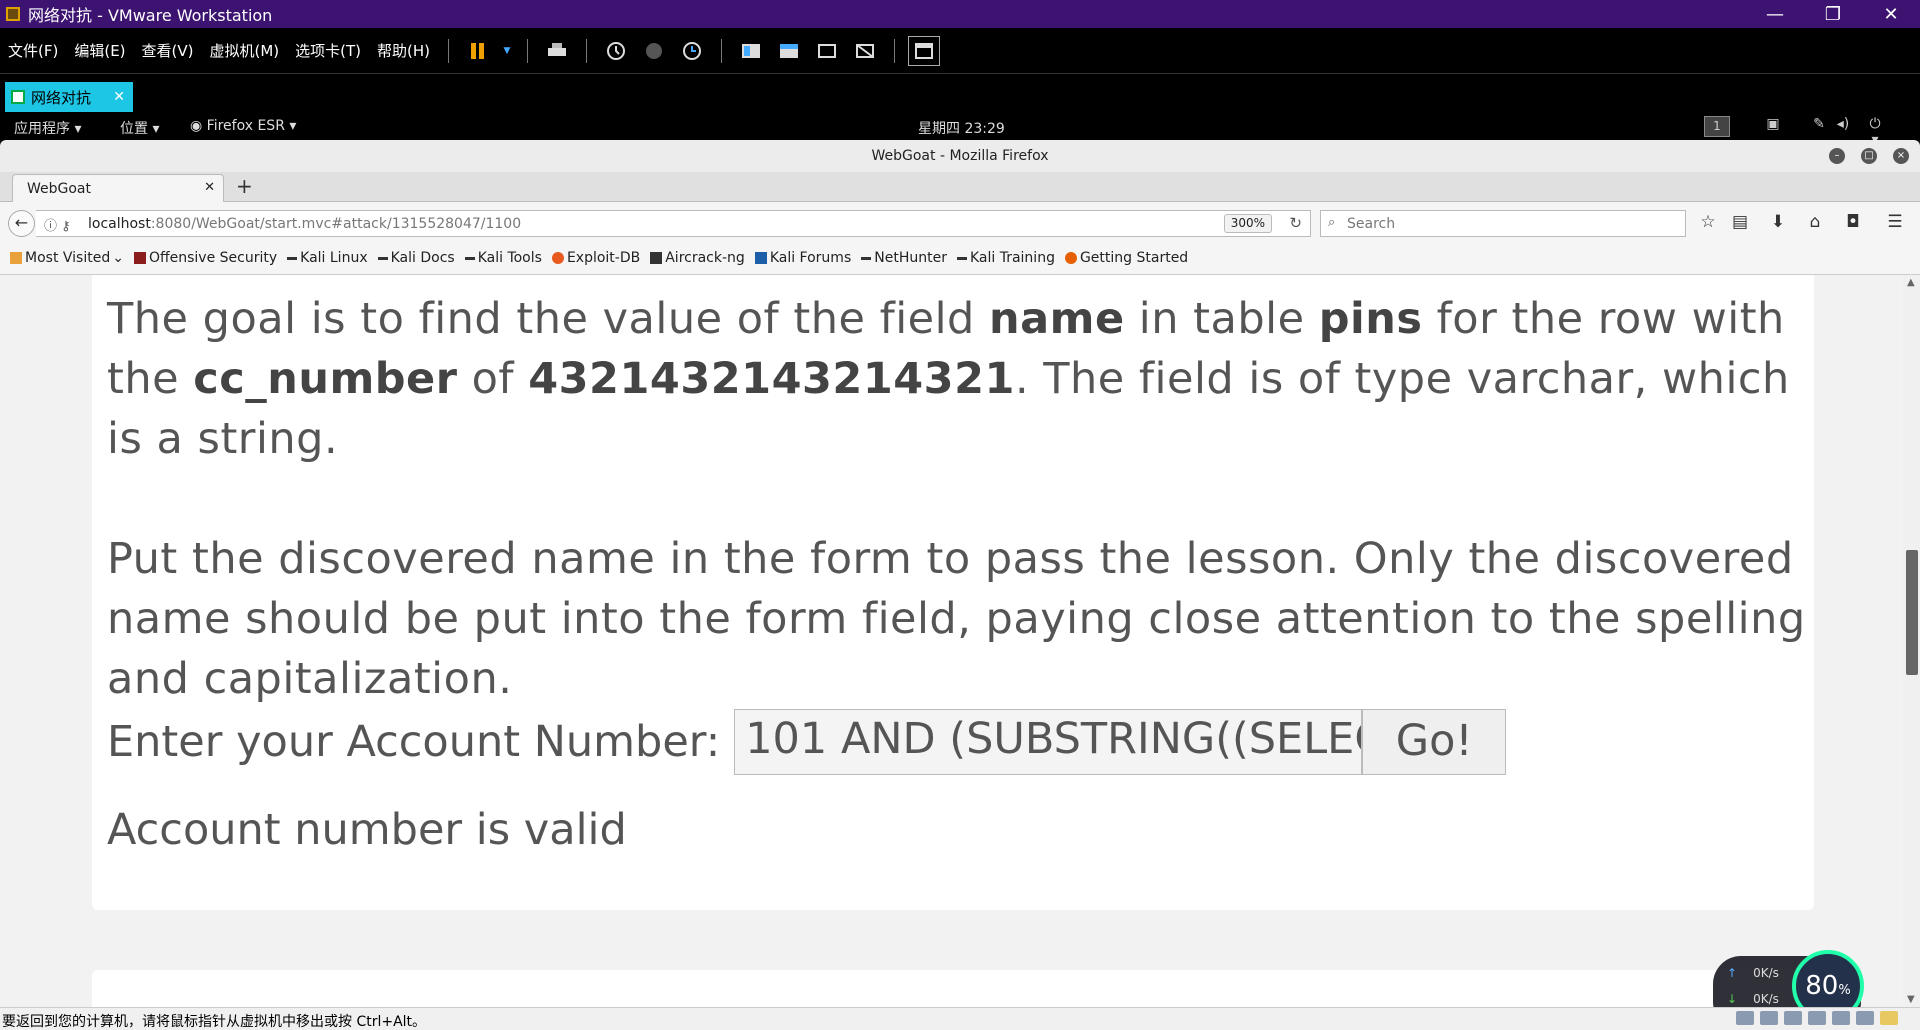 Image resolution: width=1920 pixels, height=1030 pixels. Describe the element at coordinates (328, 50) in the screenshot. I see `menu-tabs: 选项卡(T)` at that location.